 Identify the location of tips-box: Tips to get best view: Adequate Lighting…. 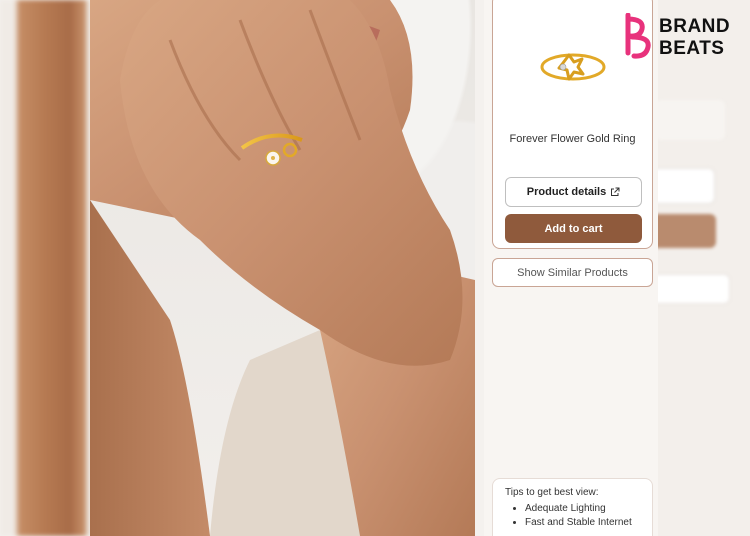
(572, 507).